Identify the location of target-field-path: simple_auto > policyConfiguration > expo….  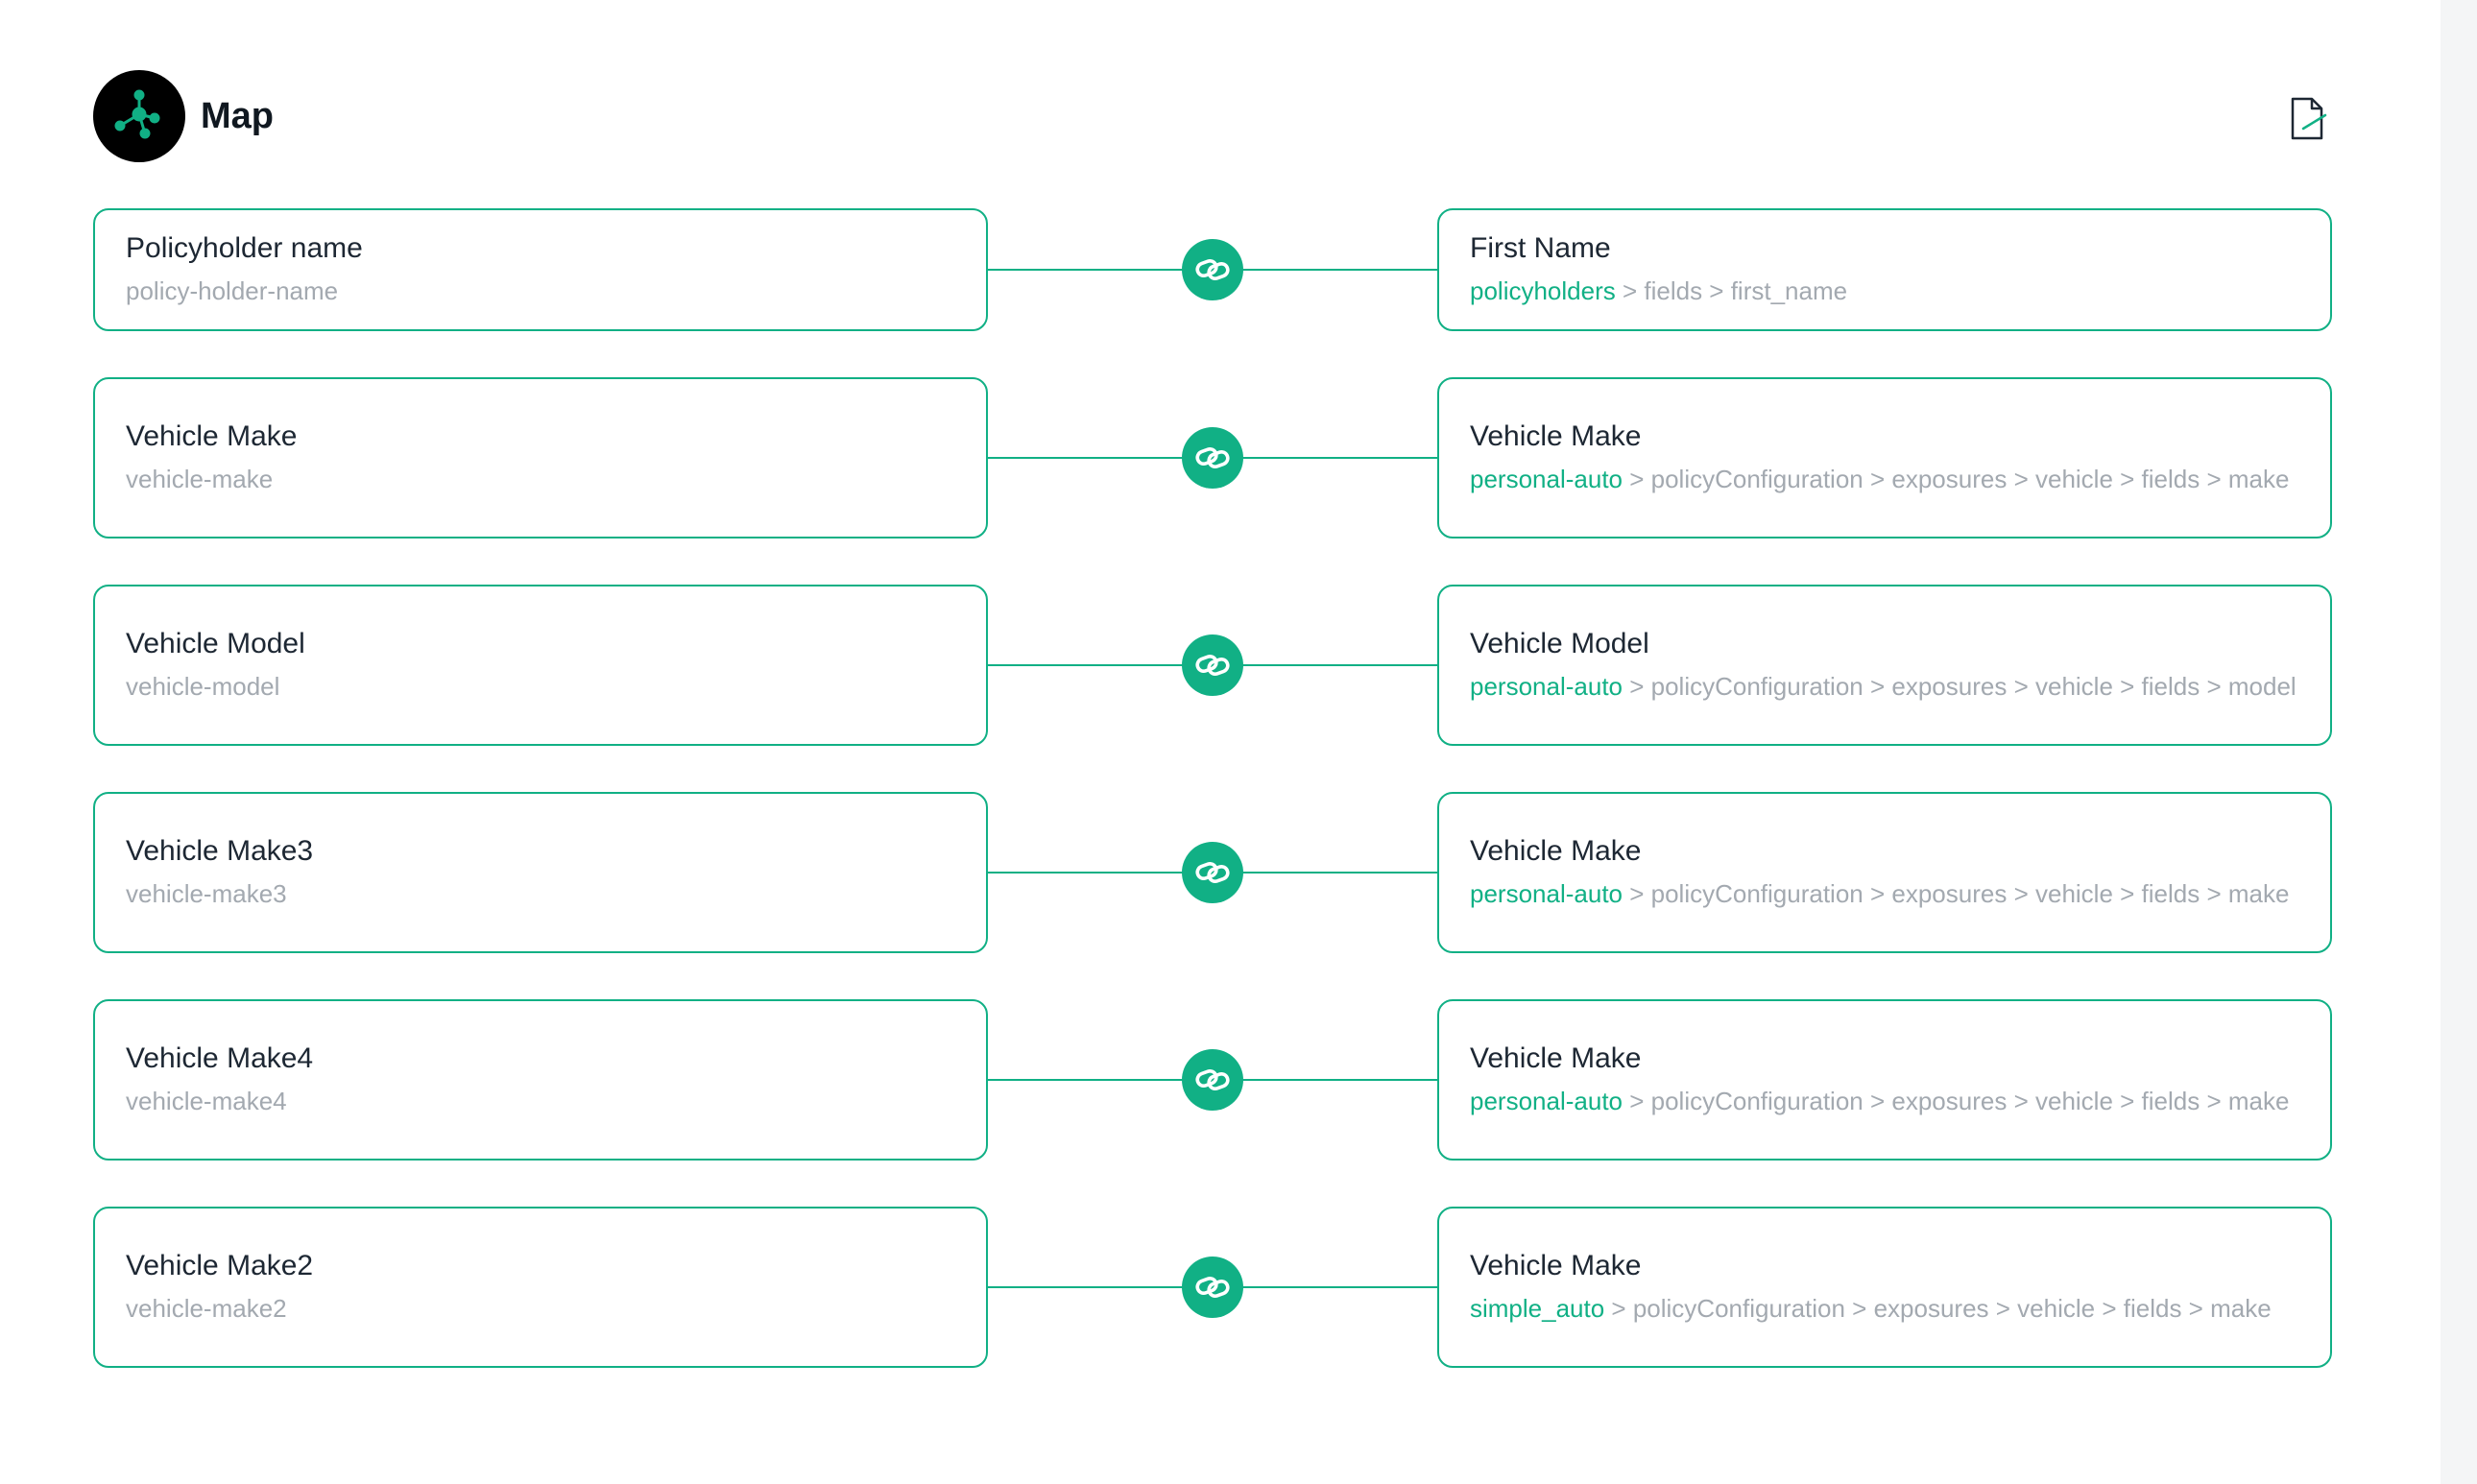
(1884, 1309).